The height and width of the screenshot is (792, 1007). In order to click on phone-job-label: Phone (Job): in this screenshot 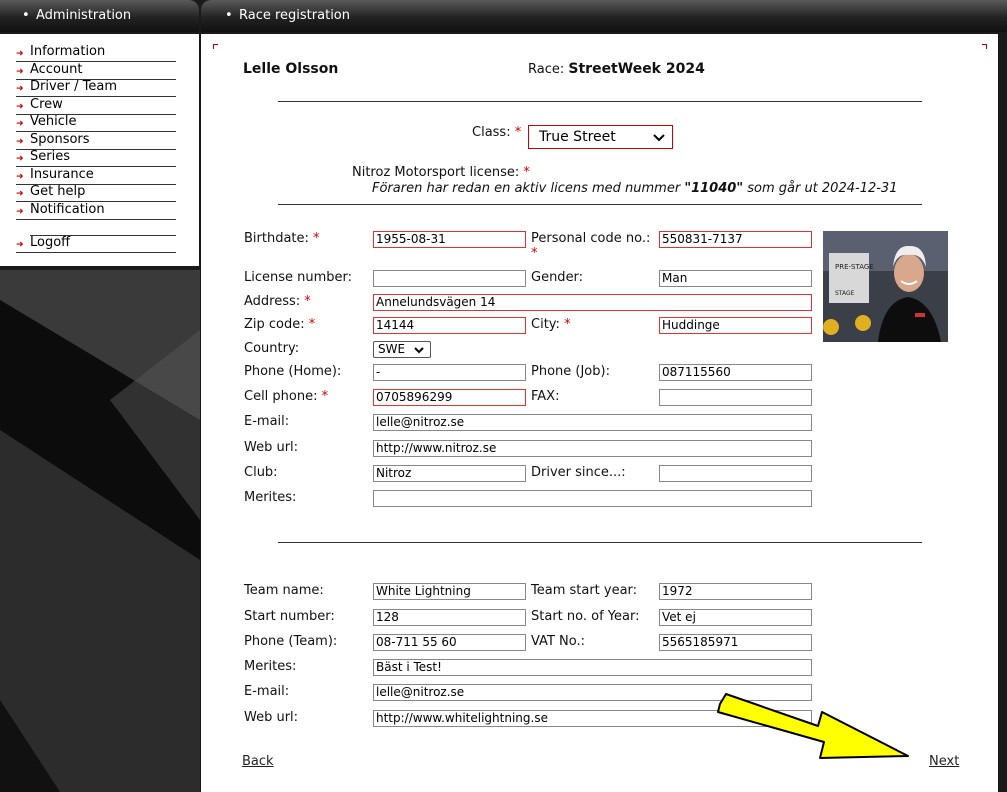, I will do `click(570, 371)`.